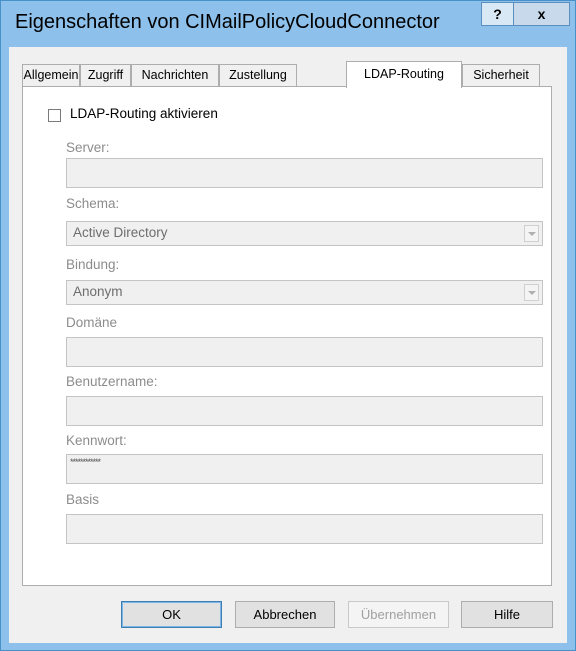 The image size is (576, 651). Describe the element at coordinates (85, 462) in the screenshot. I see `password-masked-value: ************` at that location.